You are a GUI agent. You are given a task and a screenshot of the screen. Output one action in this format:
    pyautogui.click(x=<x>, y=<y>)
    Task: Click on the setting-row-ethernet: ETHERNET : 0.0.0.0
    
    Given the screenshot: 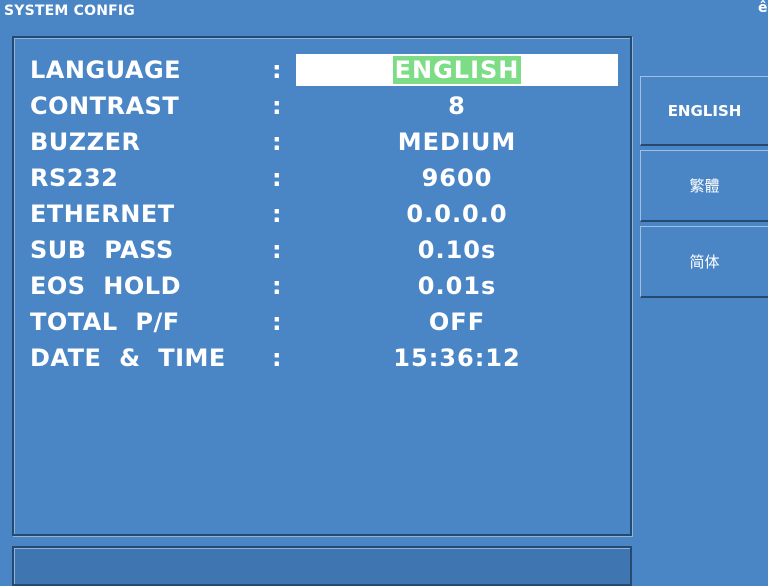 What is the action you would take?
    pyautogui.click(x=322, y=214)
    